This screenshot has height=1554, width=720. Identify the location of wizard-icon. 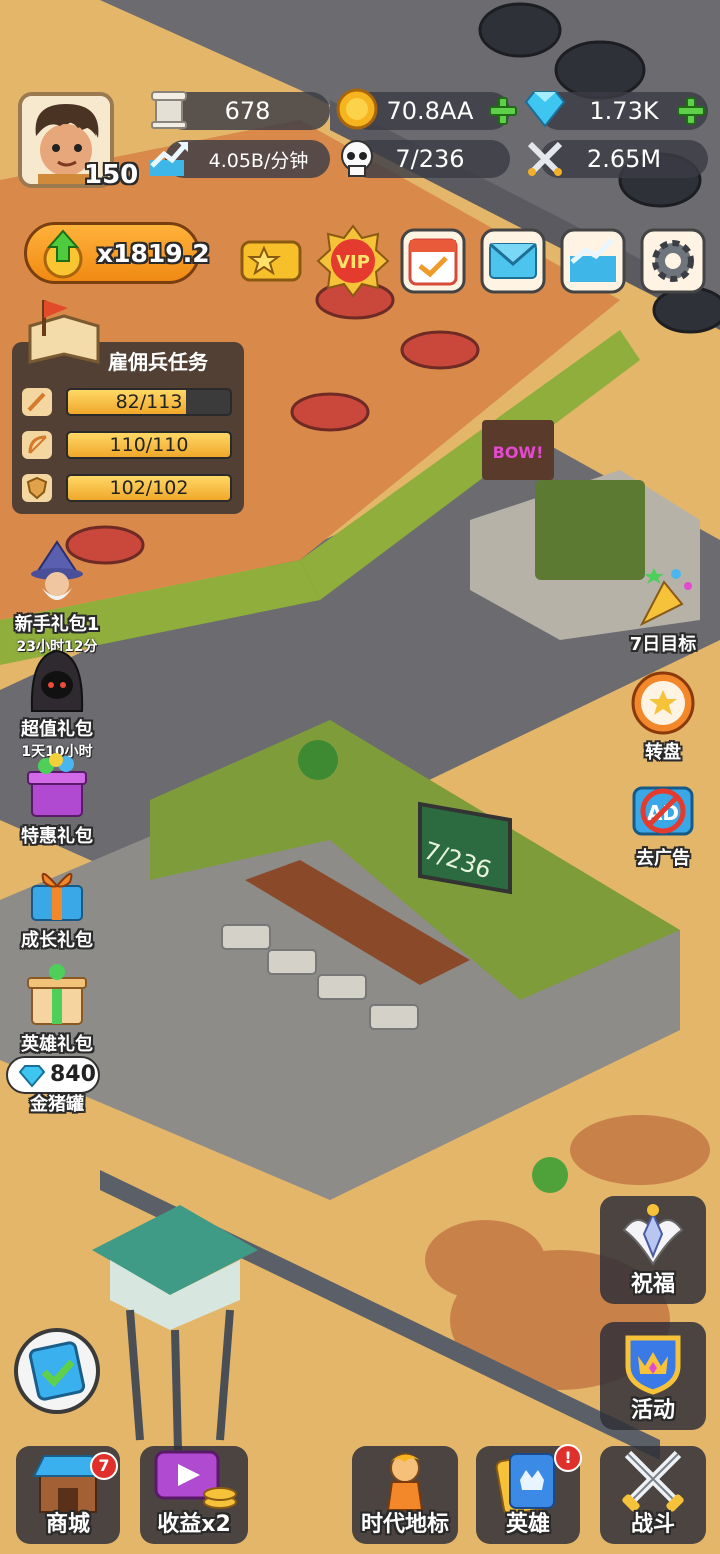
(57, 570).